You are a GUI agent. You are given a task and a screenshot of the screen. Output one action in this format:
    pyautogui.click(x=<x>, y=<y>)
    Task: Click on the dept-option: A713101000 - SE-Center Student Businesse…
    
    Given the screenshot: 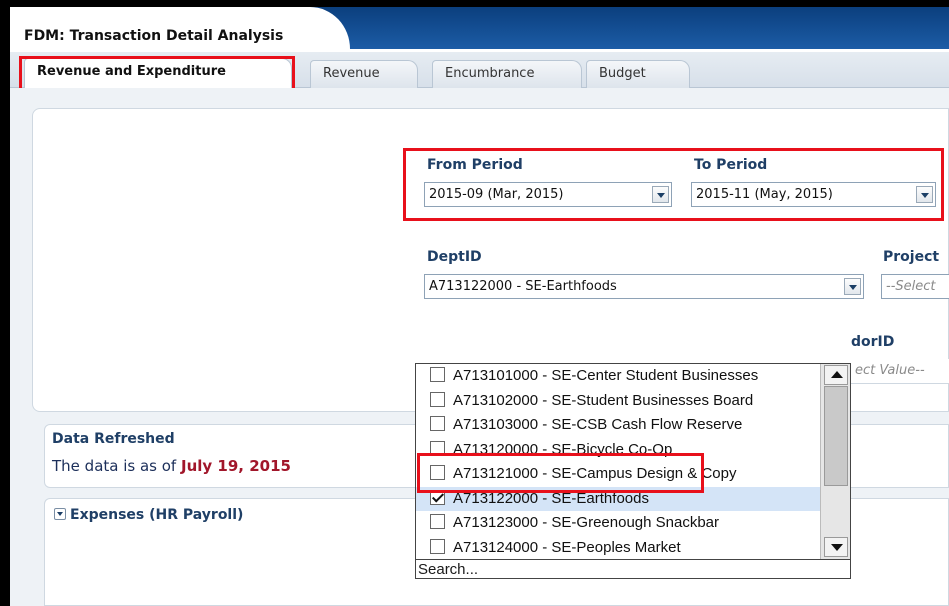 What is the action you would take?
    pyautogui.click(x=618, y=376)
    